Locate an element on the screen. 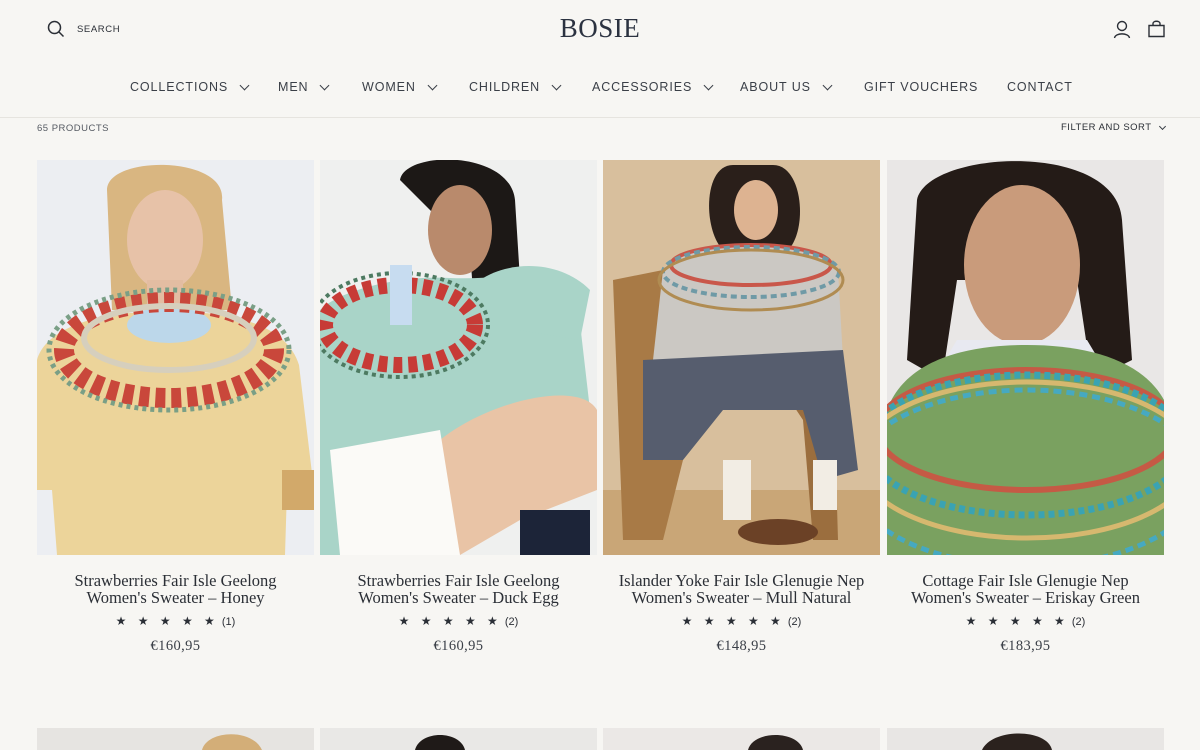 Image resolution: width=1200 pixels, height=750 pixels. nav-collections: COLLECTIONS is located at coordinates (190, 87).